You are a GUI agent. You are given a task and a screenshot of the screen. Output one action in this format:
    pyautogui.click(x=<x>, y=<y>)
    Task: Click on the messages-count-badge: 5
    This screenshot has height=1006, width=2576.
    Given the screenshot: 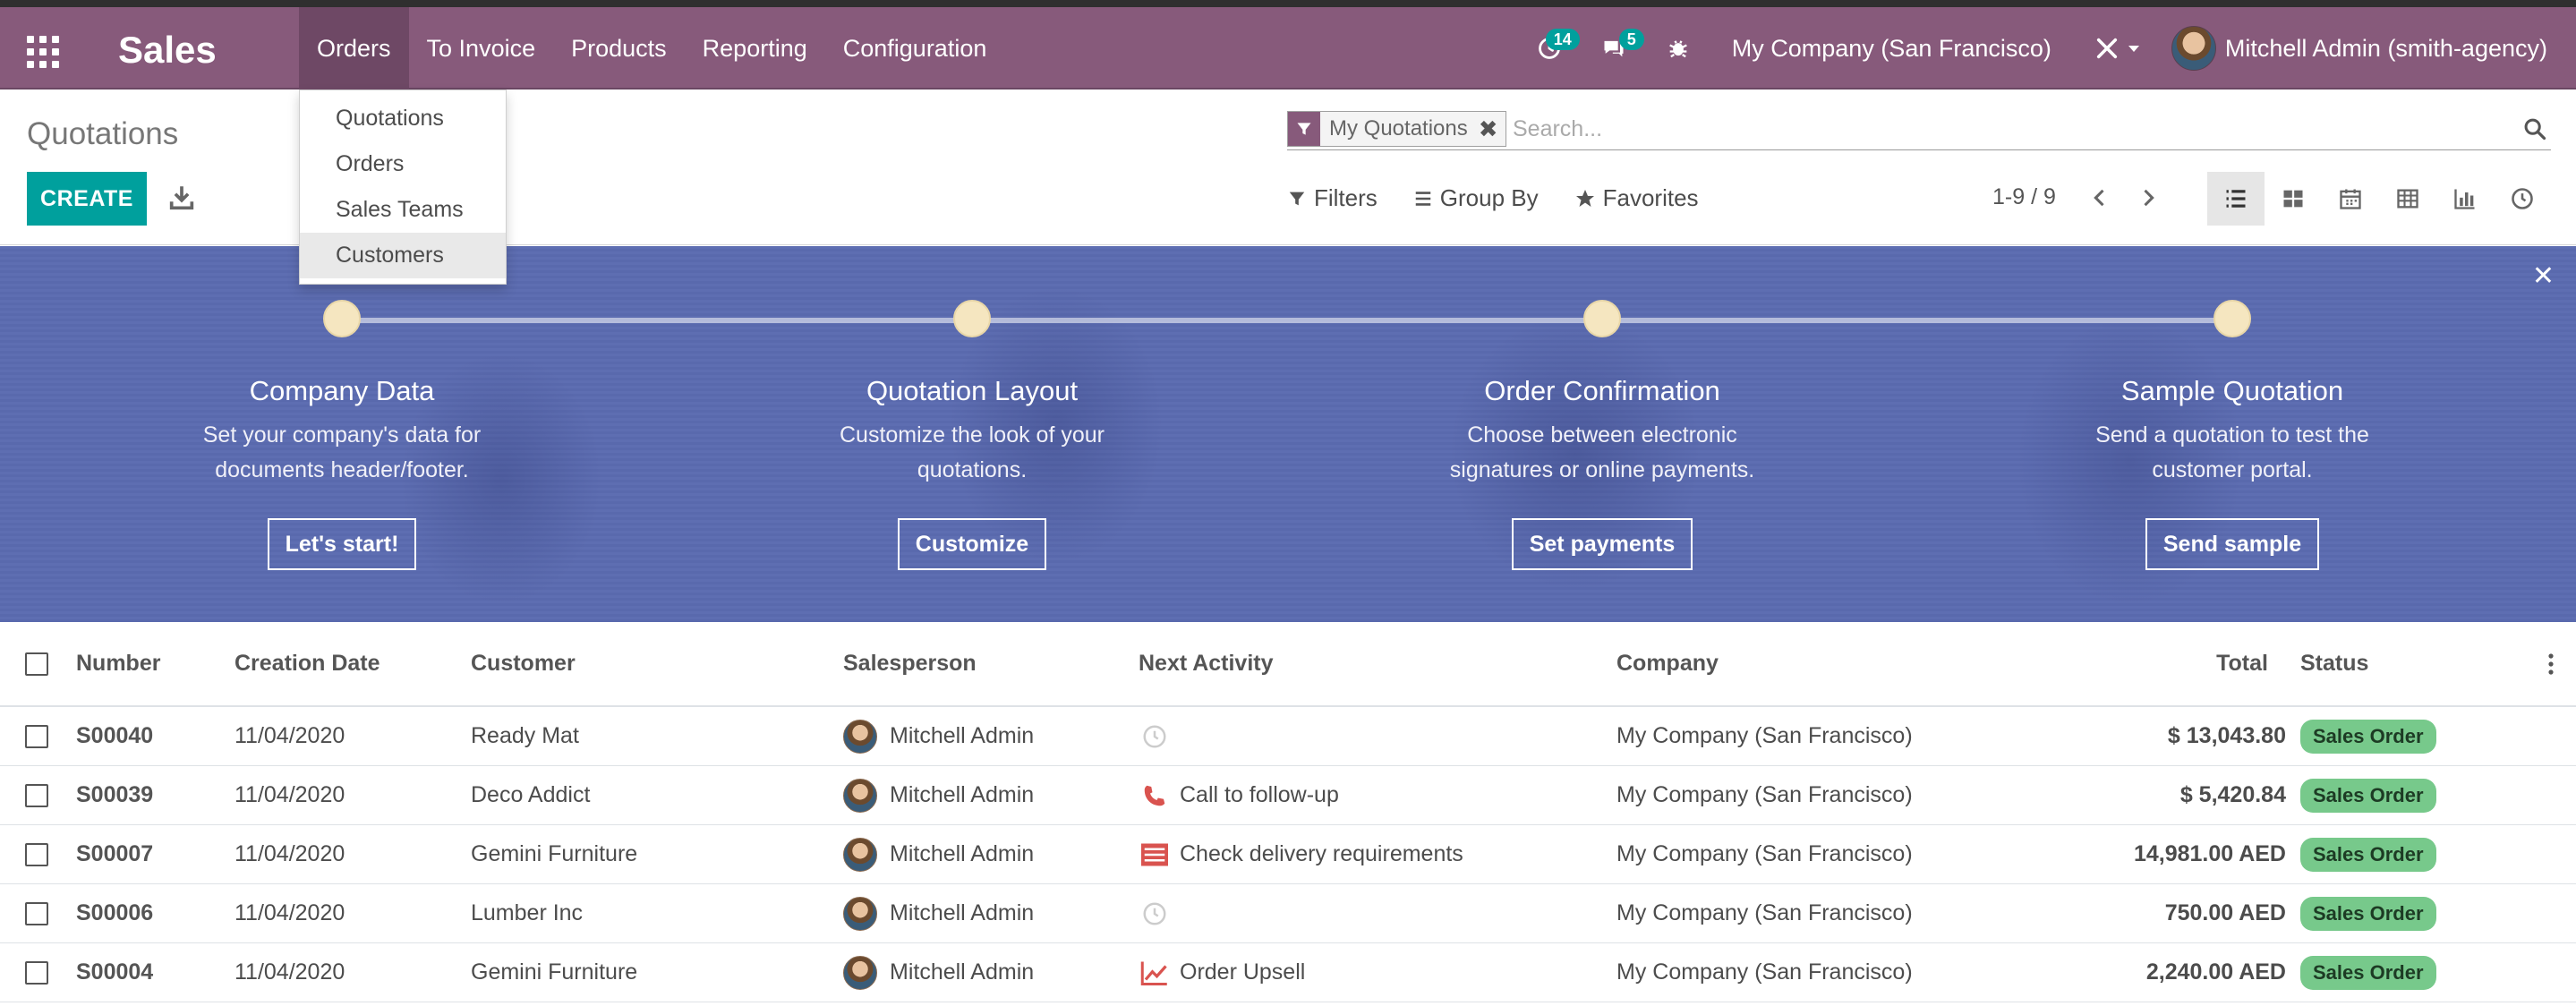 What is the action you would take?
    pyautogui.click(x=1631, y=39)
    